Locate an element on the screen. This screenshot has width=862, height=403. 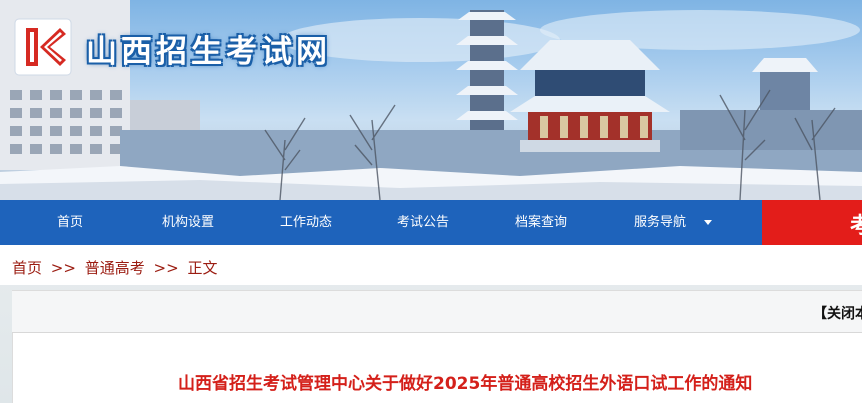
breadcrumb-gaokao: 普通高考 is located at coordinates (115, 268).